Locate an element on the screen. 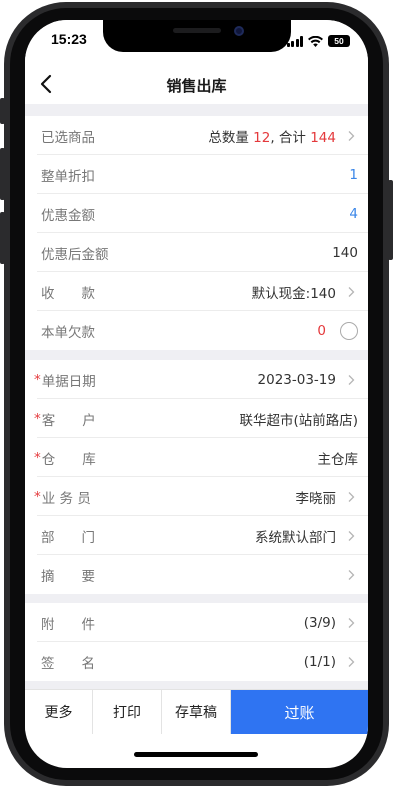  speaker is located at coordinates (197, 30).